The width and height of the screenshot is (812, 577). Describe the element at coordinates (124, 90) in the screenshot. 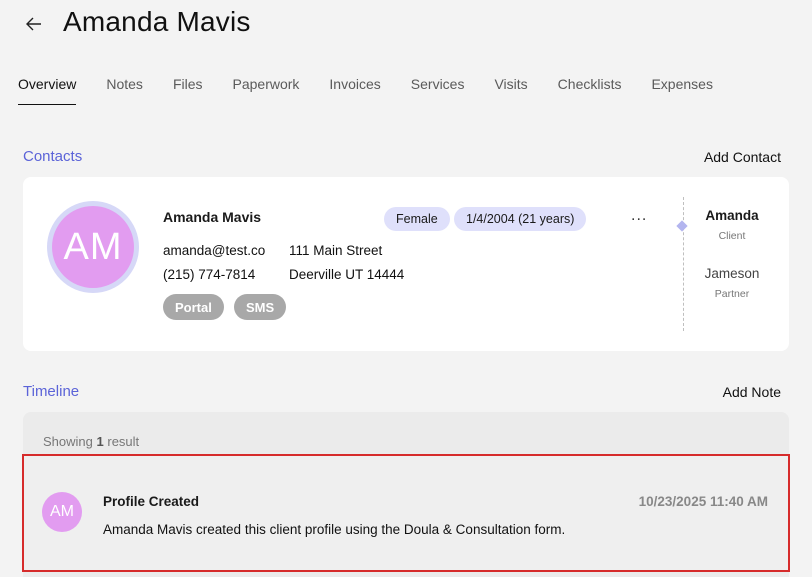

I see `tab-notes: Notes` at that location.